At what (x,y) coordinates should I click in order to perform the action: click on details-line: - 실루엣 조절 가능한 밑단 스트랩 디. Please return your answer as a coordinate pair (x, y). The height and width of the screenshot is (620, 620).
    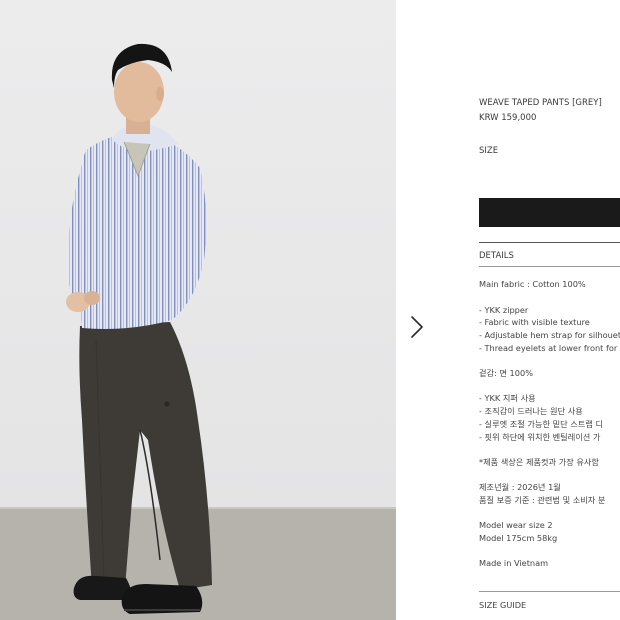
    Looking at the image, I should click on (541, 424).